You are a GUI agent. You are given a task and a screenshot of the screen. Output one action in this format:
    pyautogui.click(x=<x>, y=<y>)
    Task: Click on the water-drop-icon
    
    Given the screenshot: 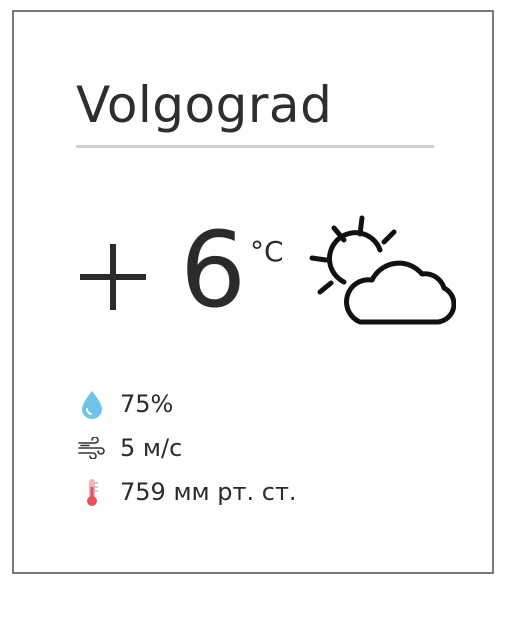 What is the action you would take?
    pyautogui.click(x=92, y=404)
    